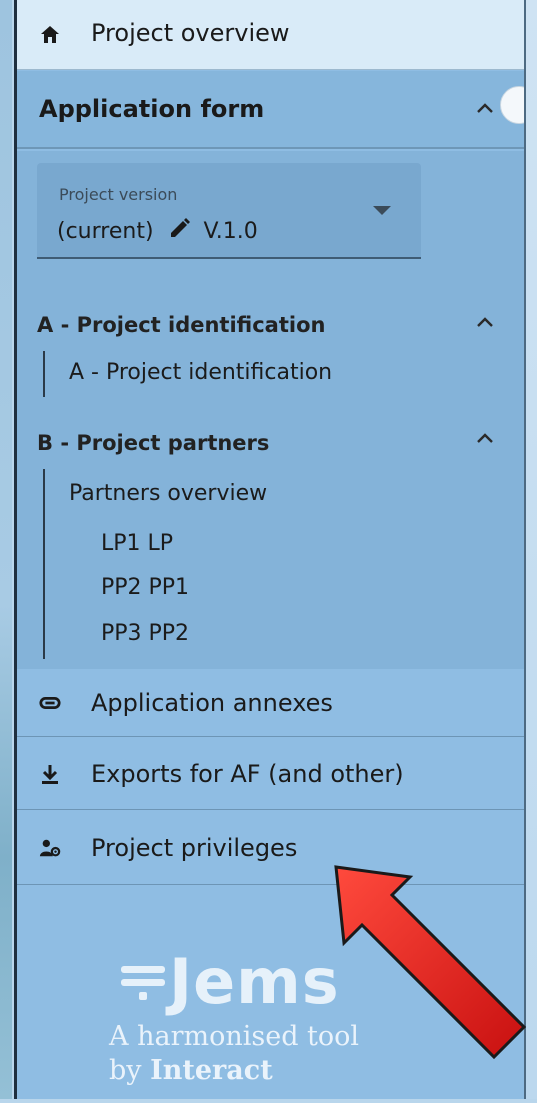 The image size is (537, 1103). What do you see at coordinates (152, 109) in the screenshot?
I see `application-form-title: Application form` at bounding box center [152, 109].